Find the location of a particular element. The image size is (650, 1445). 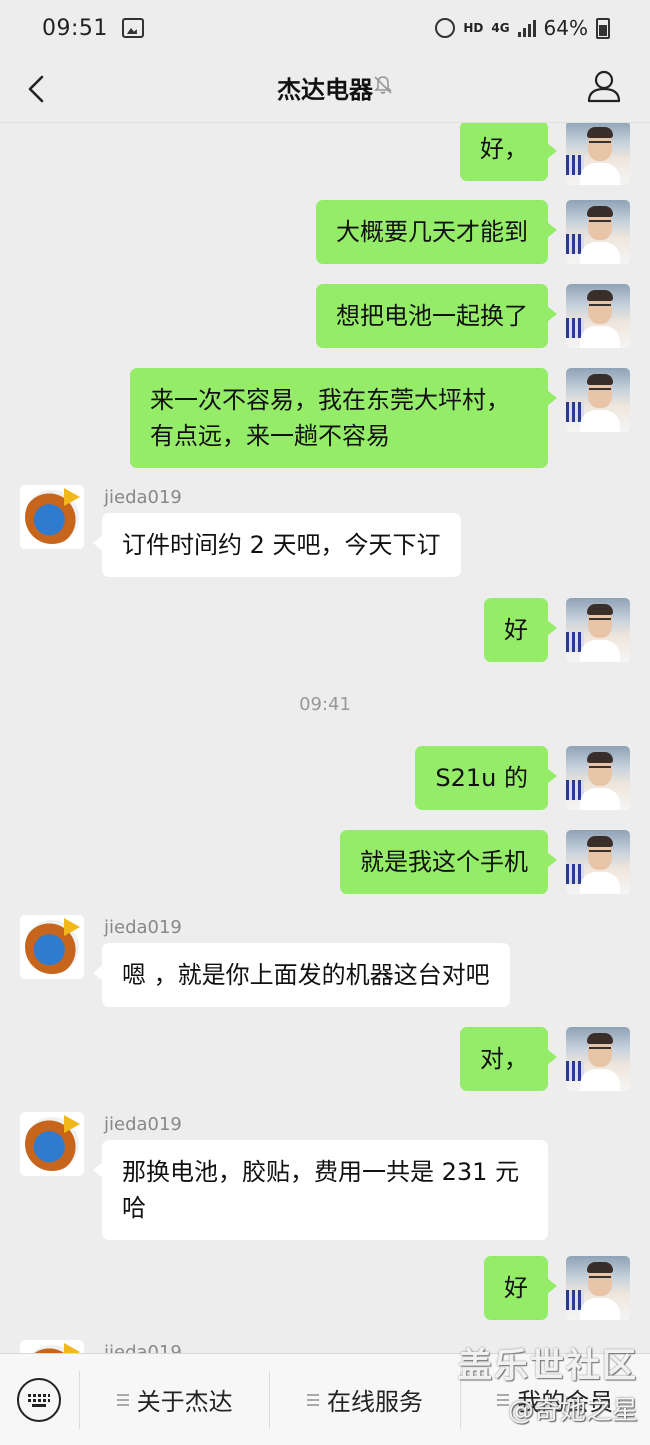

menu-item-label: 关于杰达 is located at coordinates (184, 1402).